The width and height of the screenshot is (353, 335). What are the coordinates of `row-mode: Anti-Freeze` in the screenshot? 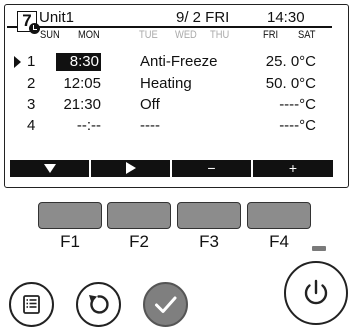 It's located at (179, 61).